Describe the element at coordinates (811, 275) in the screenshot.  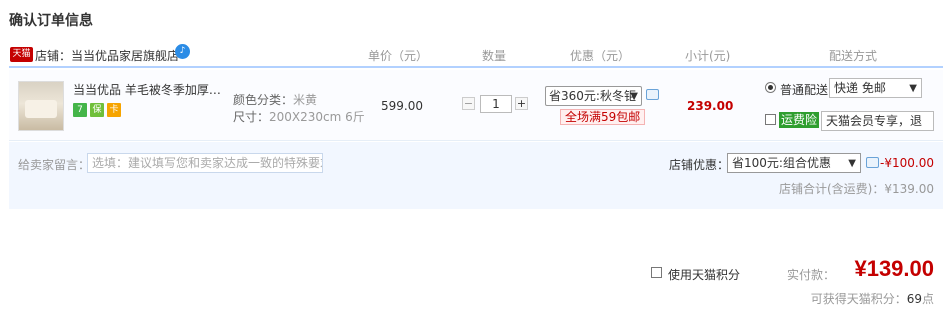
I see `actual-payment-label: 实付款：` at that location.